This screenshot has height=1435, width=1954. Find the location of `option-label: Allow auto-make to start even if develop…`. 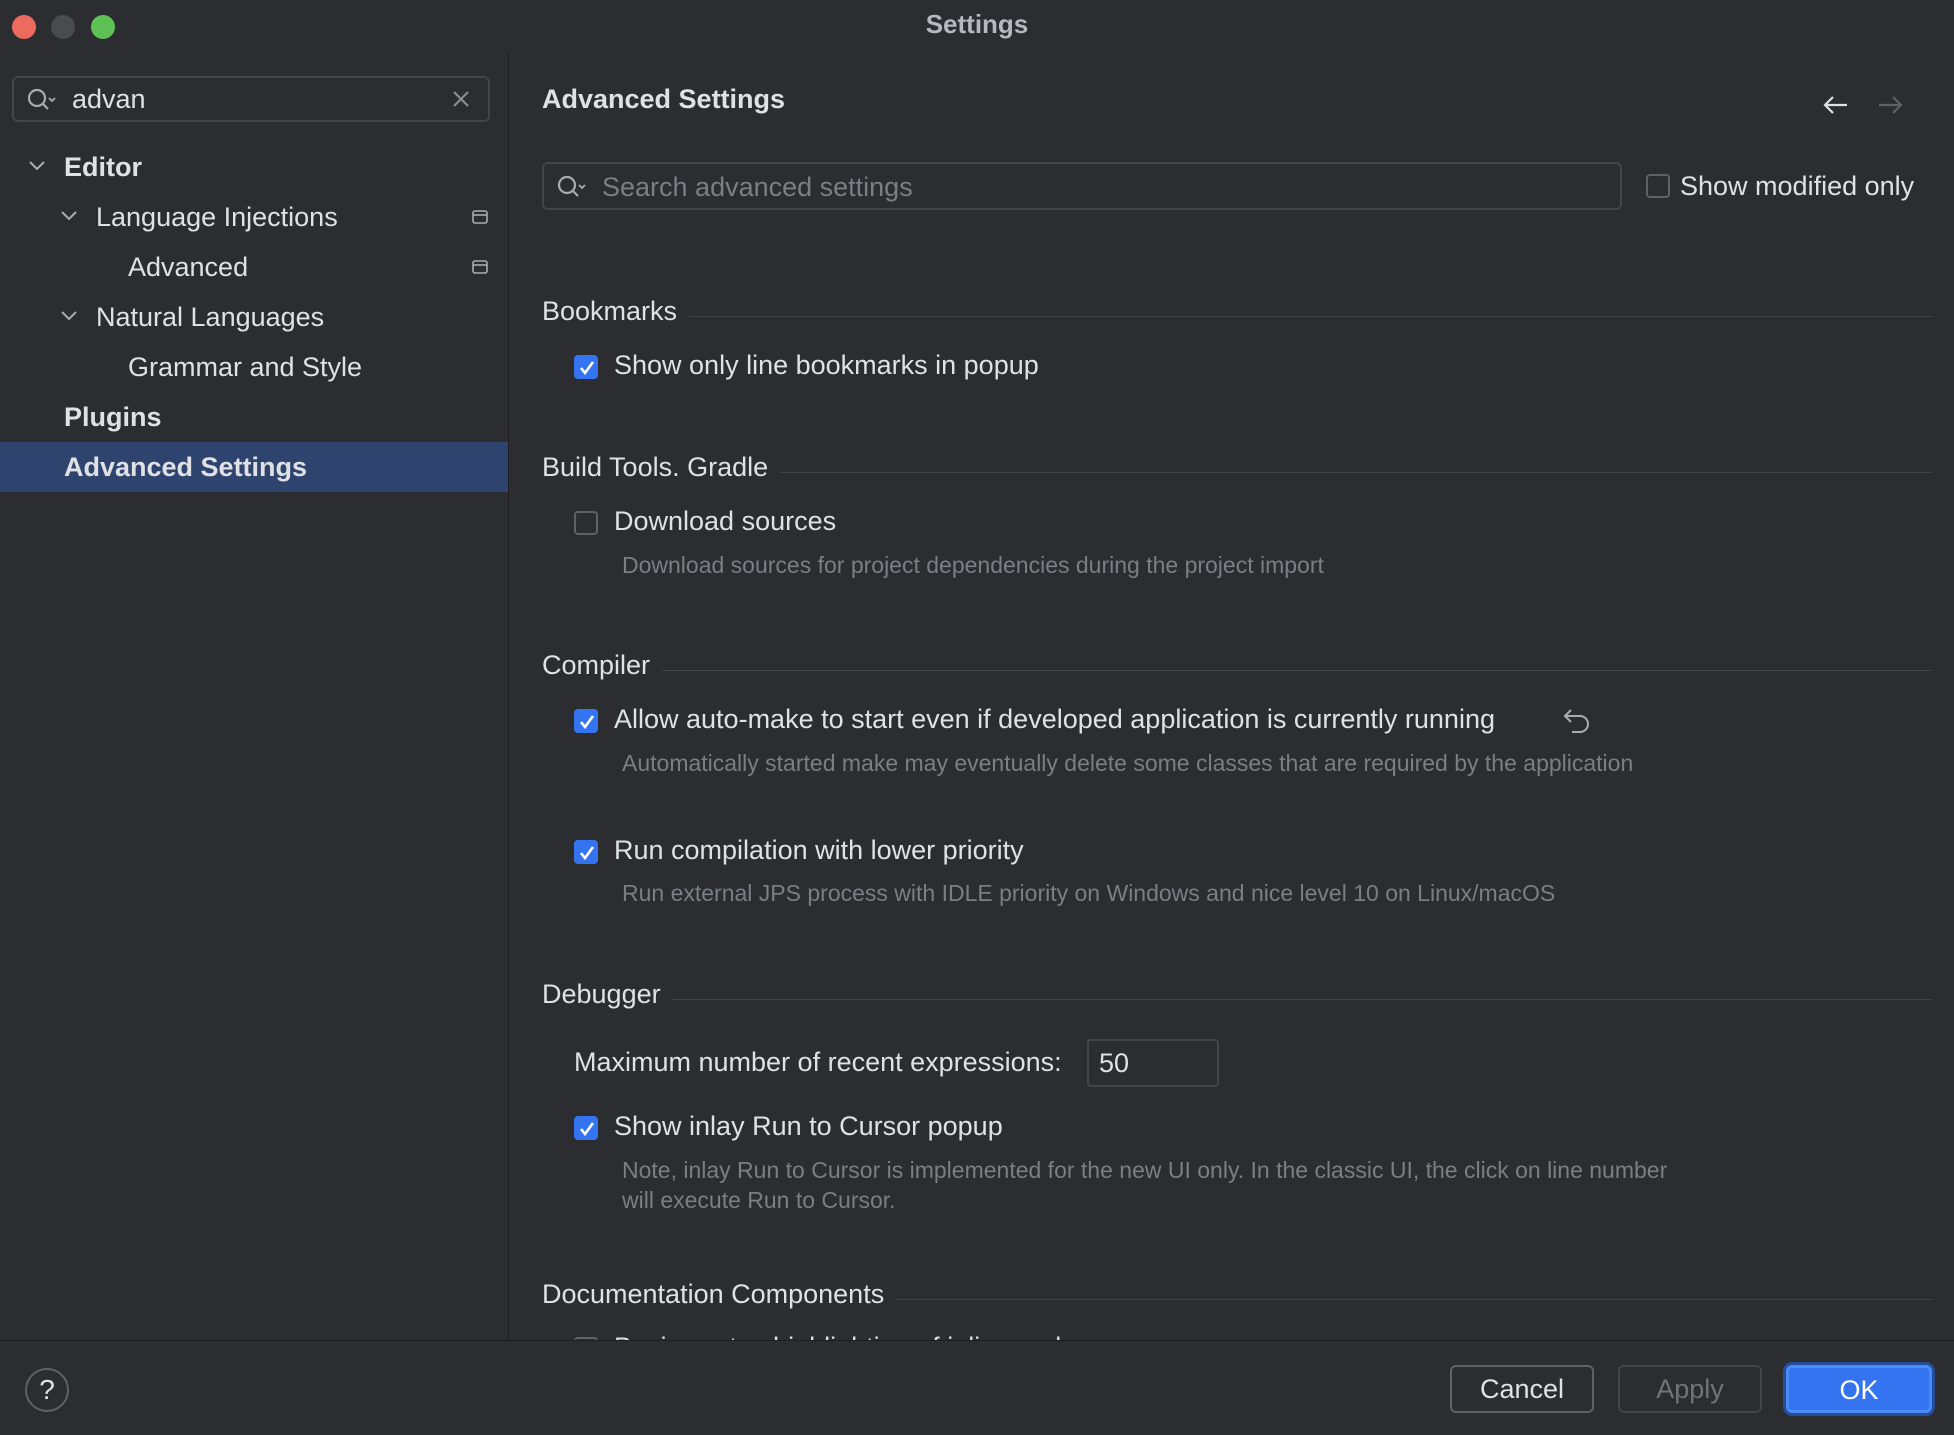

option-label: Allow auto-make to start even if develop… is located at coordinates (1054, 719).